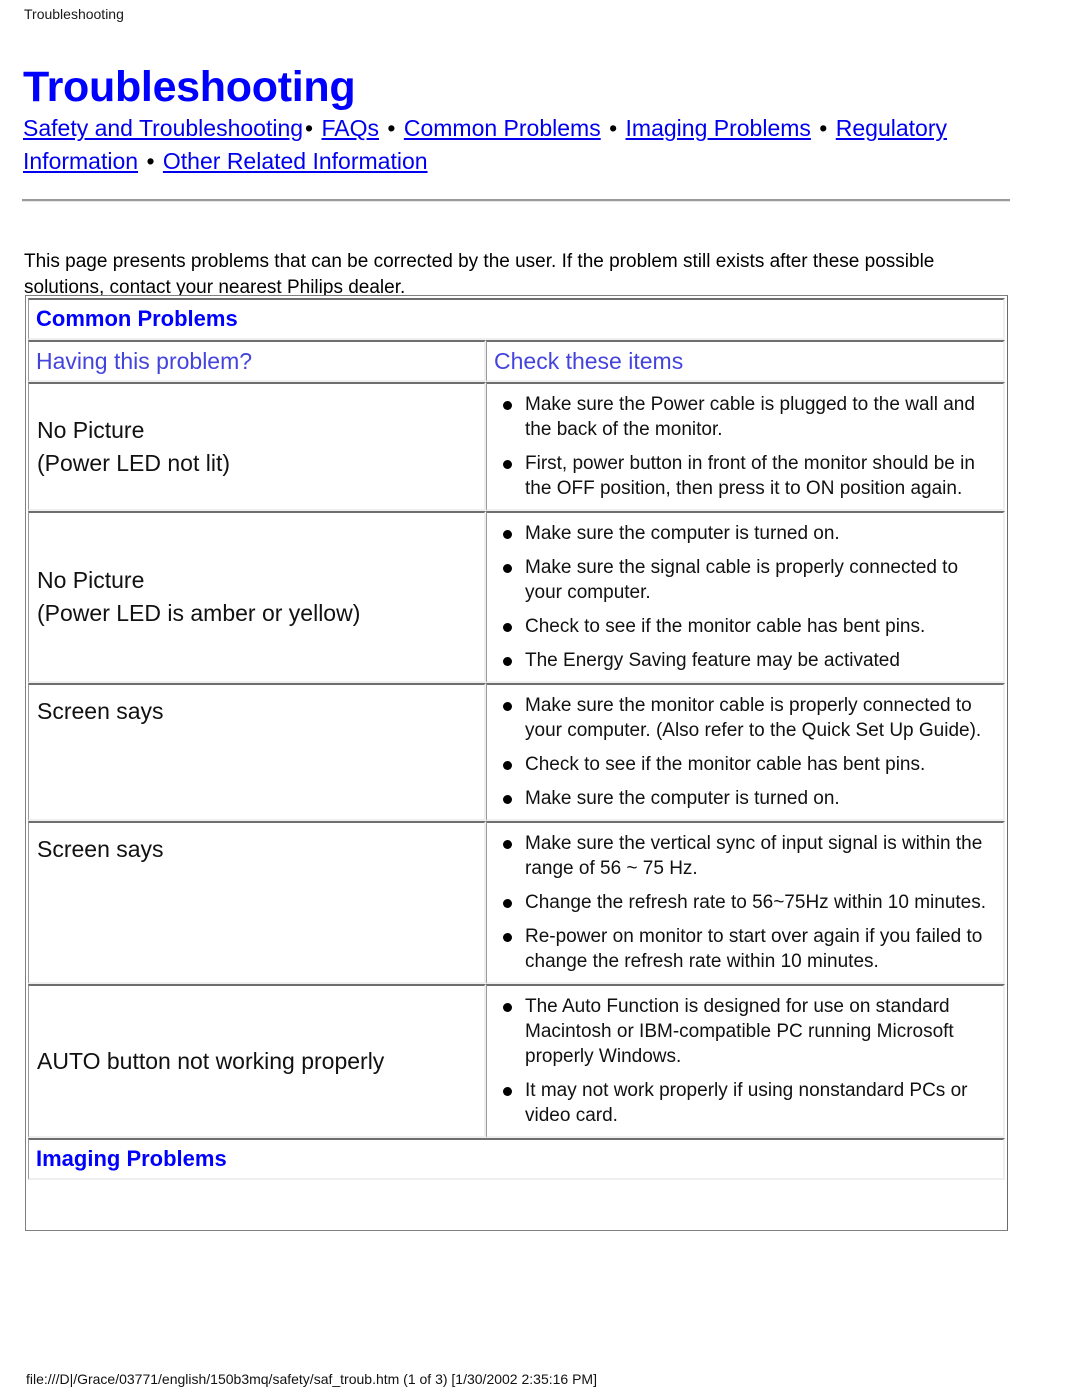 The image size is (1080, 1397). I want to click on tail-spacer-cell, so click(516, 1204).